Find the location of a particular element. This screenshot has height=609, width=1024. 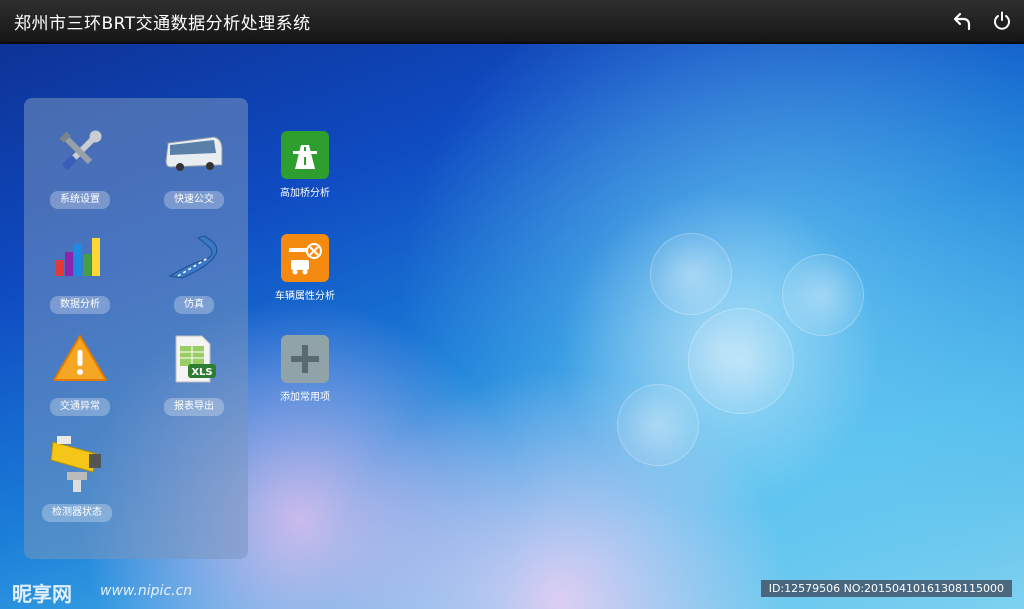

tile-label: 报表导出 is located at coordinates (194, 407).